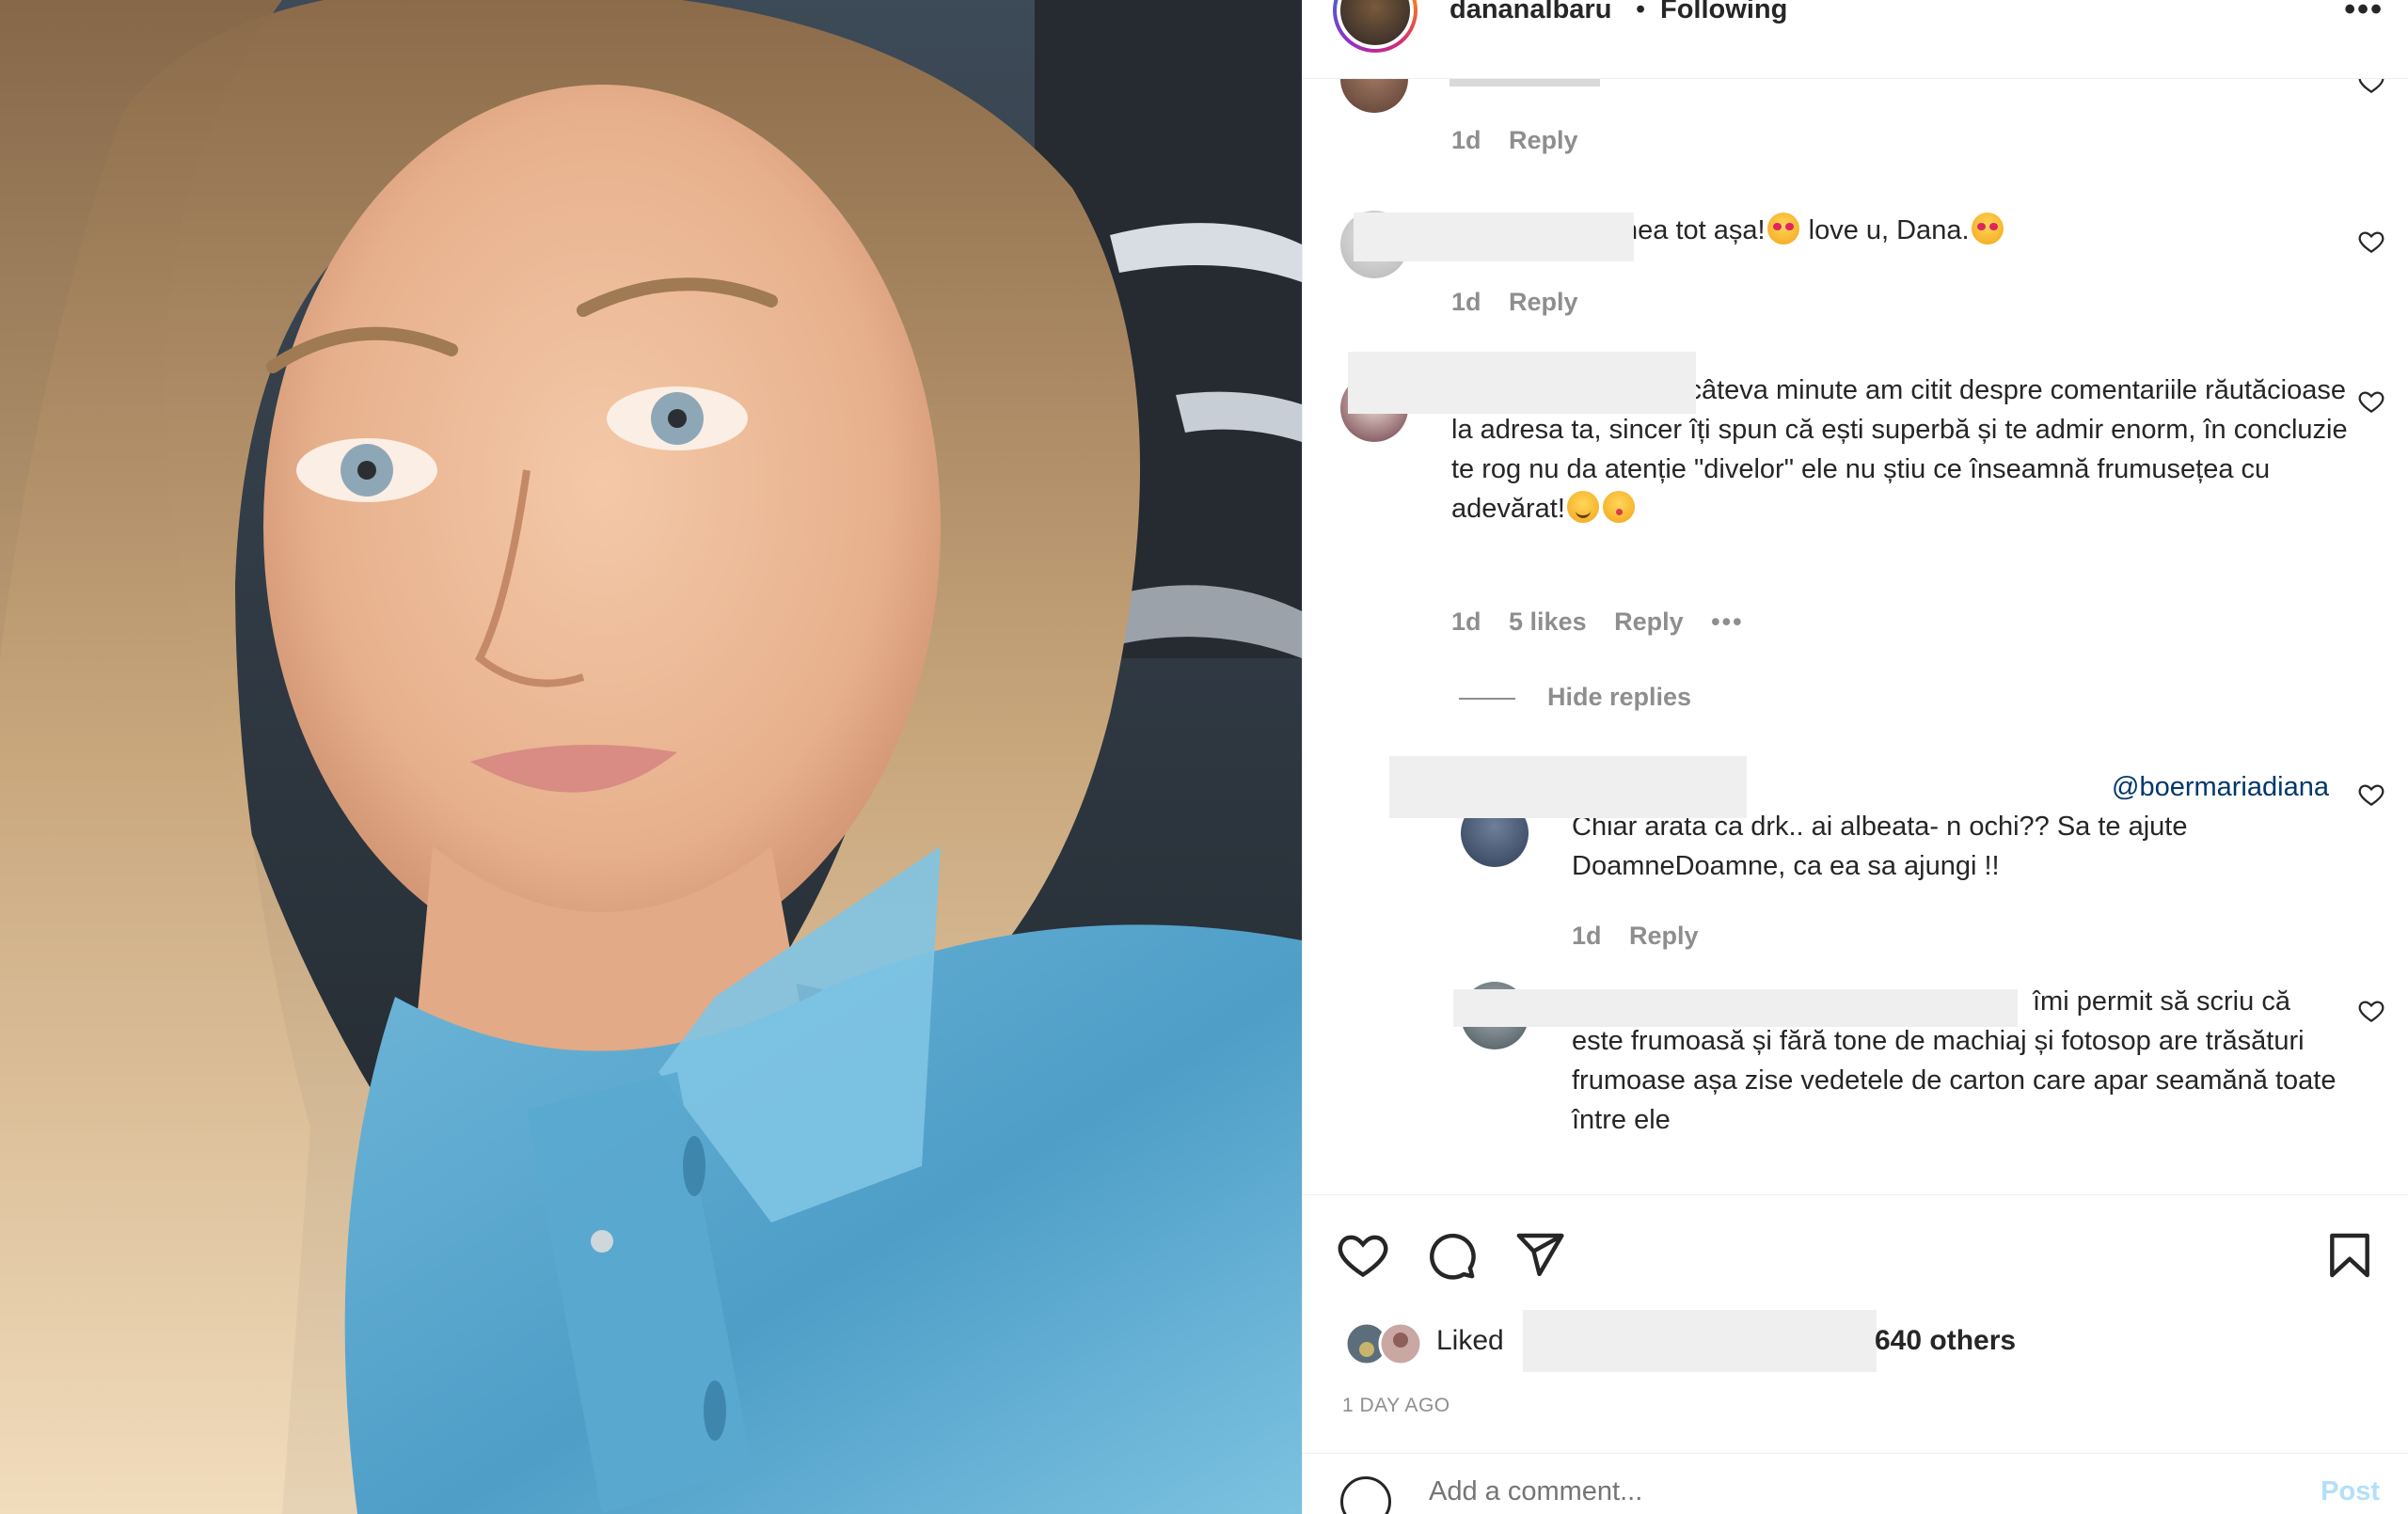 This screenshot has height=1514, width=2408. What do you see at coordinates (1470, 1340) in the screenshot?
I see `liked-by-prefix: Liked` at bounding box center [1470, 1340].